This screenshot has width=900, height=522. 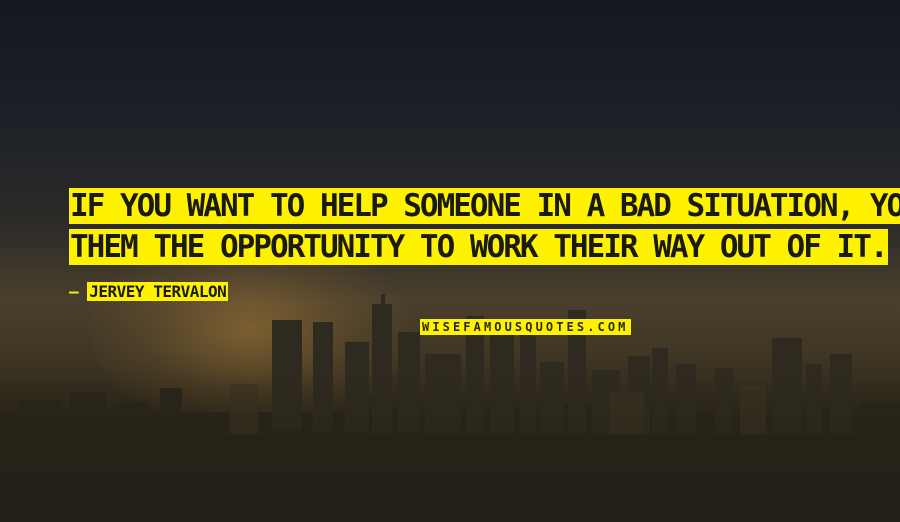 What do you see at coordinates (78, 291) in the screenshot?
I see `author-dash: —` at bounding box center [78, 291].